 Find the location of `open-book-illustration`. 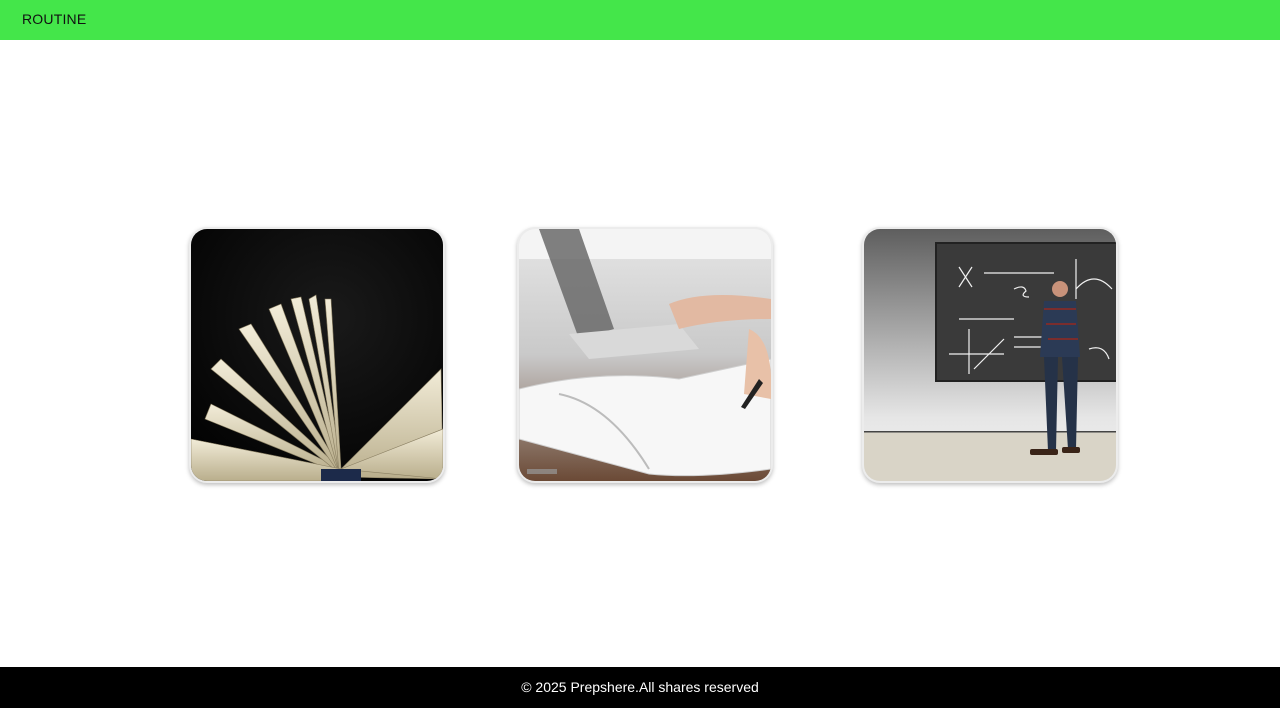

open-book-illustration is located at coordinates (317, 355).